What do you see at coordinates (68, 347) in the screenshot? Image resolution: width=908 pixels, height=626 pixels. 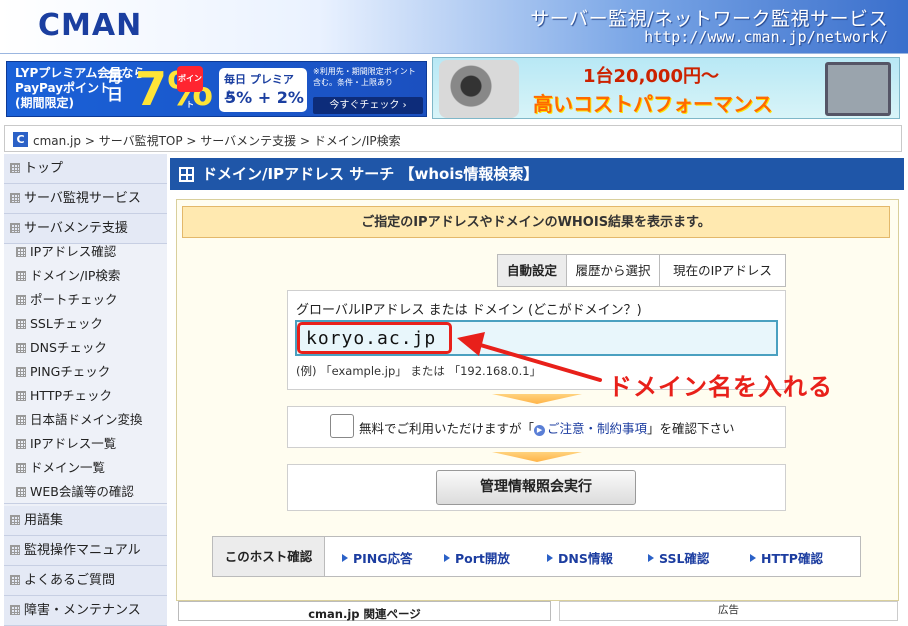 I see `sidebar-item-label: DNSチェック` at bounding box center [68, 347].